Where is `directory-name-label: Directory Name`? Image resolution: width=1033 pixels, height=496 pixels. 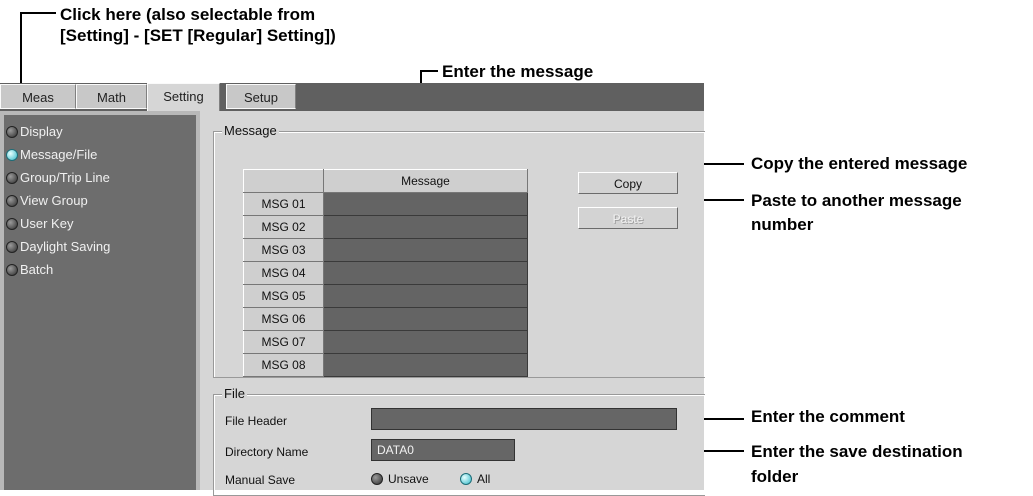
directory-name-label: Directory Name is located at coordinates (267, 452).